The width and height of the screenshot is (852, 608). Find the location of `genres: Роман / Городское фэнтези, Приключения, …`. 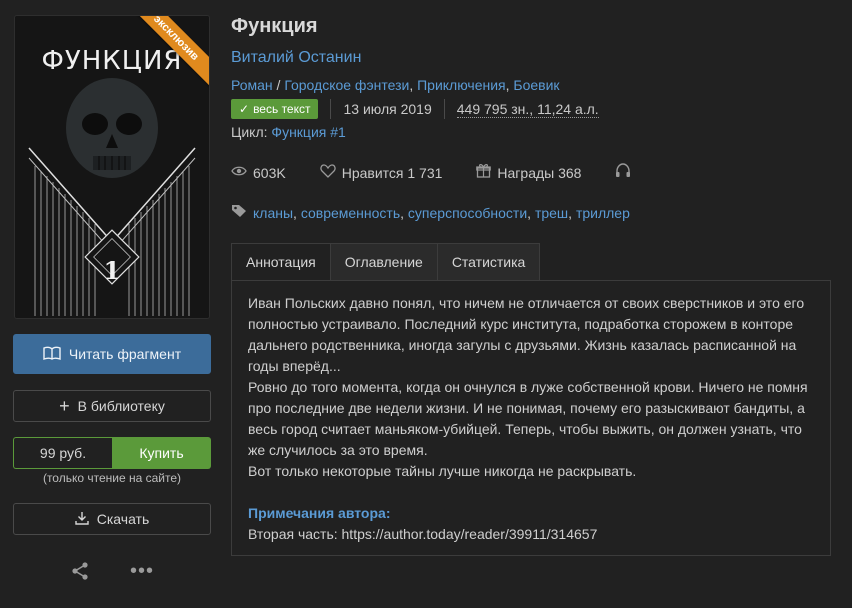

genres: Роман / Городское фэнтези, Приключения, … is located at coordinates (395, 85).